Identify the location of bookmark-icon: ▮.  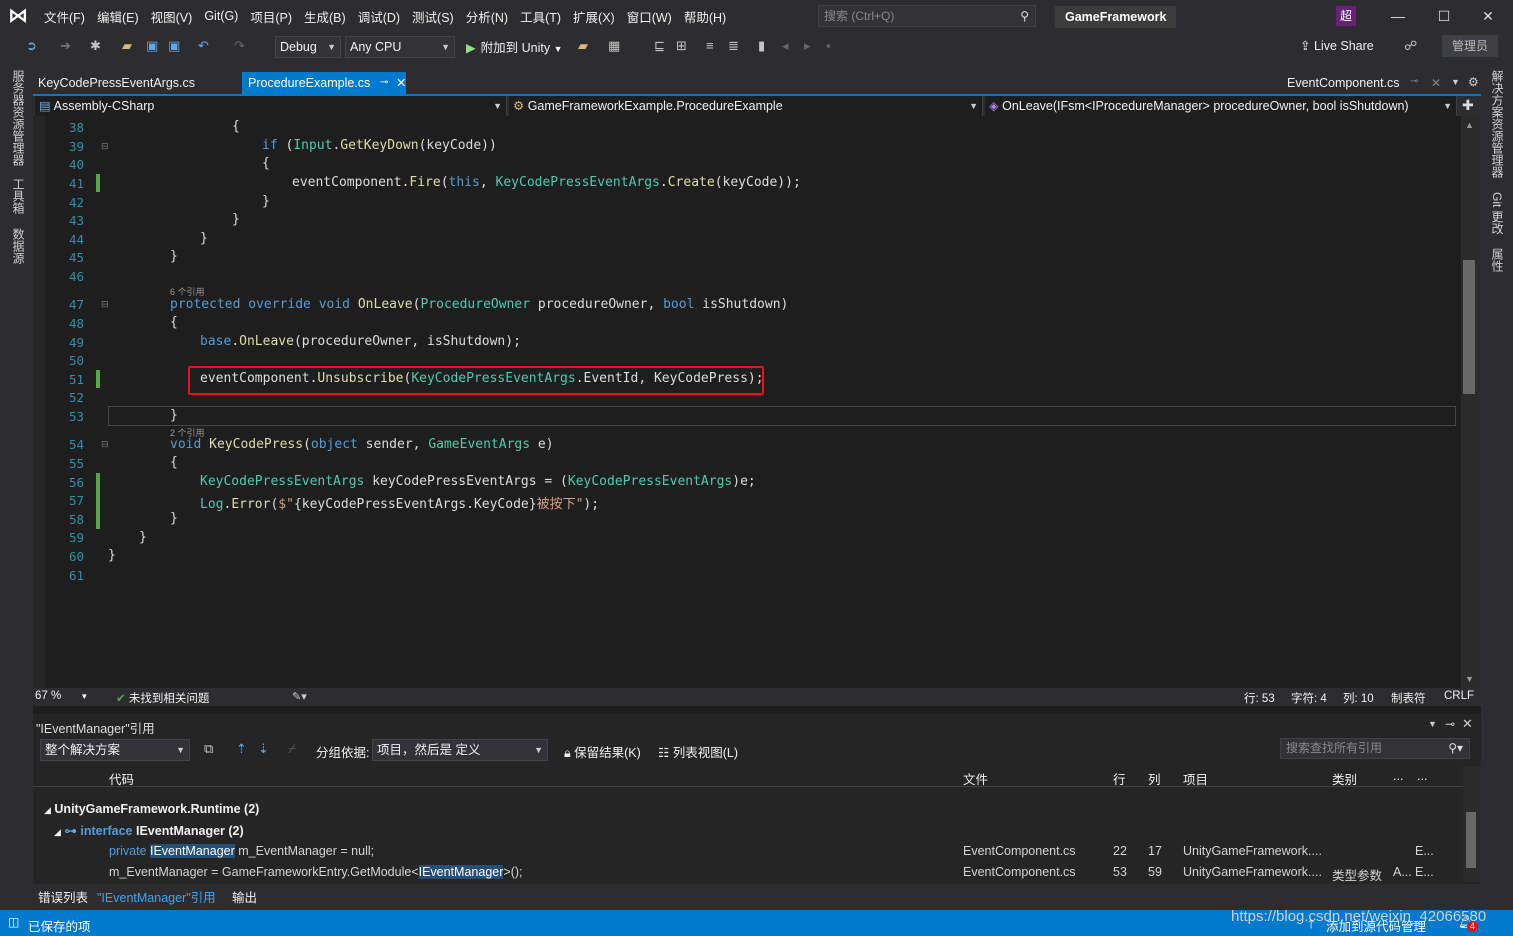
(761, 46).